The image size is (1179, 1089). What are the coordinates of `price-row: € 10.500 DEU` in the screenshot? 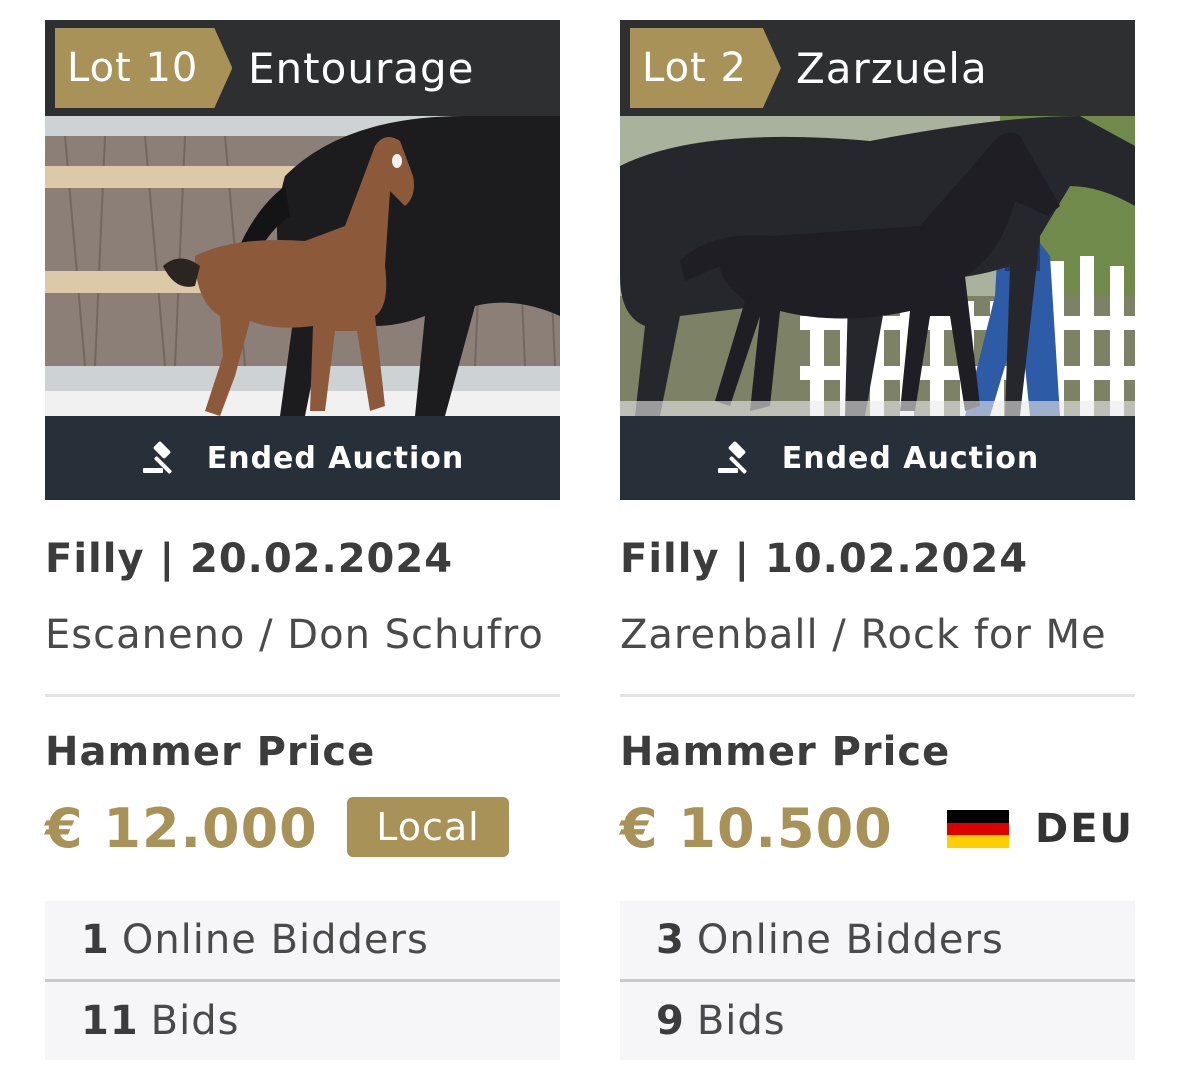 It's located at (877, 829).